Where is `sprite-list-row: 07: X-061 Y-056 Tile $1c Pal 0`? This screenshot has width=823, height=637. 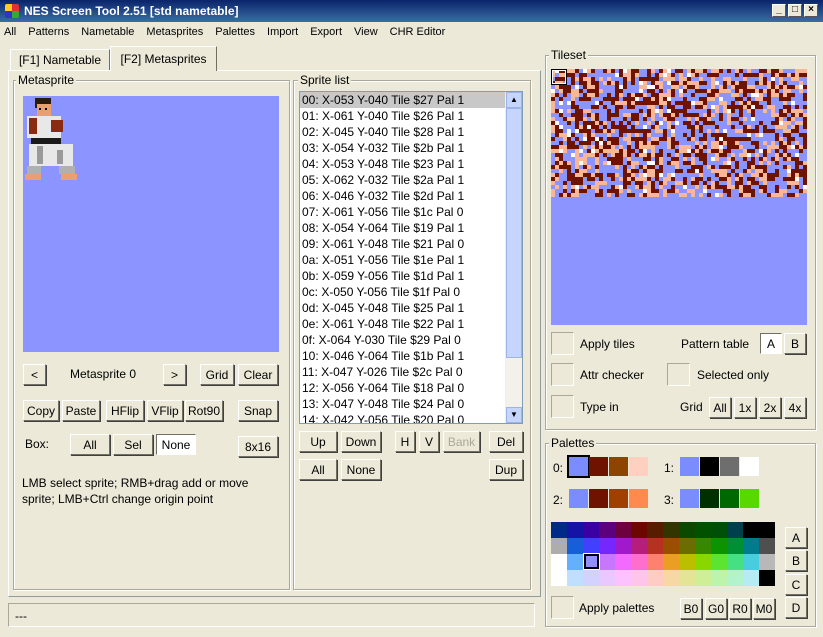 sprite-list-row: 07: X-061 Y-056 Tile $1c Pal 0 is located at coordinates (411, 212).